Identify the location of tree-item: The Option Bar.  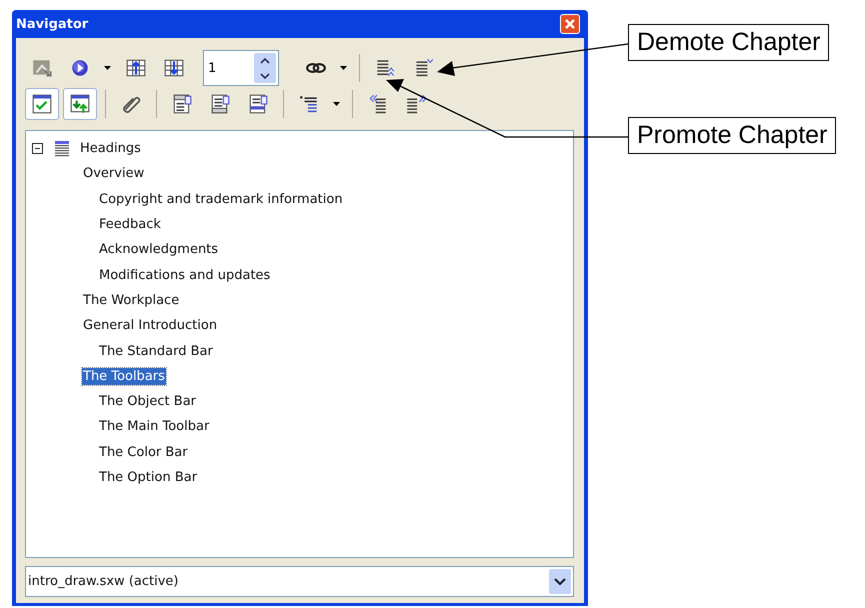
(148, 477).